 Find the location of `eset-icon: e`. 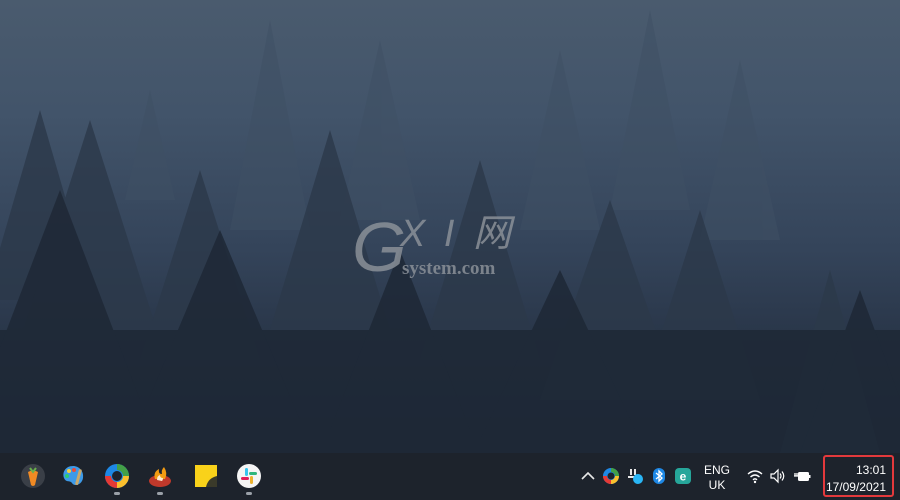

eset-icon: e is located at coordinates (683, 476).